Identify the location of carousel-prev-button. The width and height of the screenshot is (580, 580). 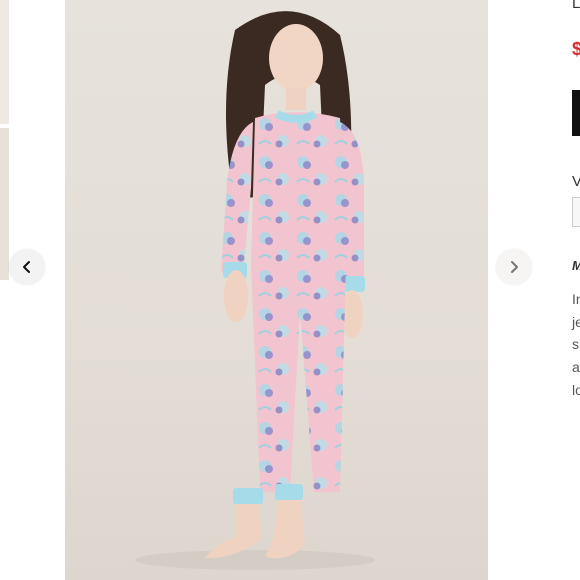
(27, 267).